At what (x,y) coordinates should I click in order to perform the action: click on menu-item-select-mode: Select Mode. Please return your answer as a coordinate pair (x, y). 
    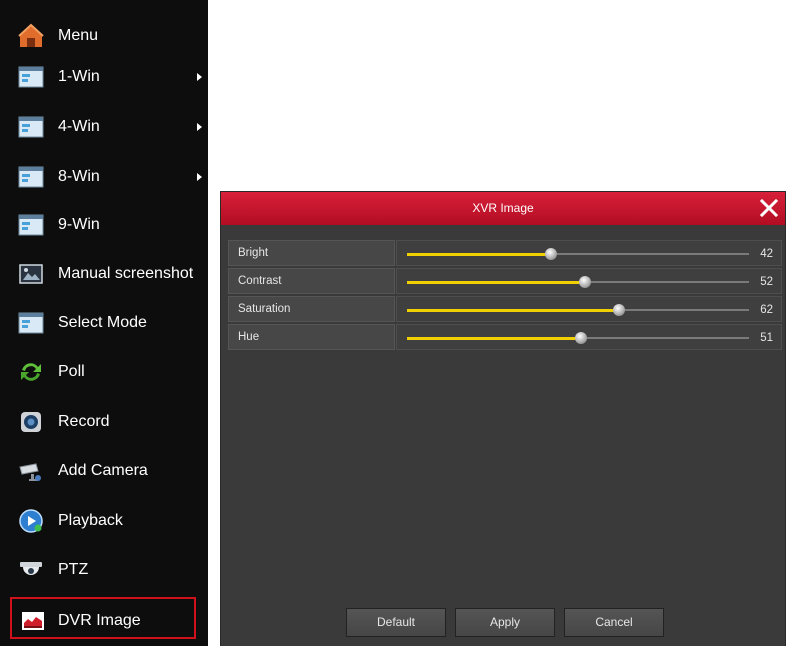
    Looking at the image, I should click on (104, 322).